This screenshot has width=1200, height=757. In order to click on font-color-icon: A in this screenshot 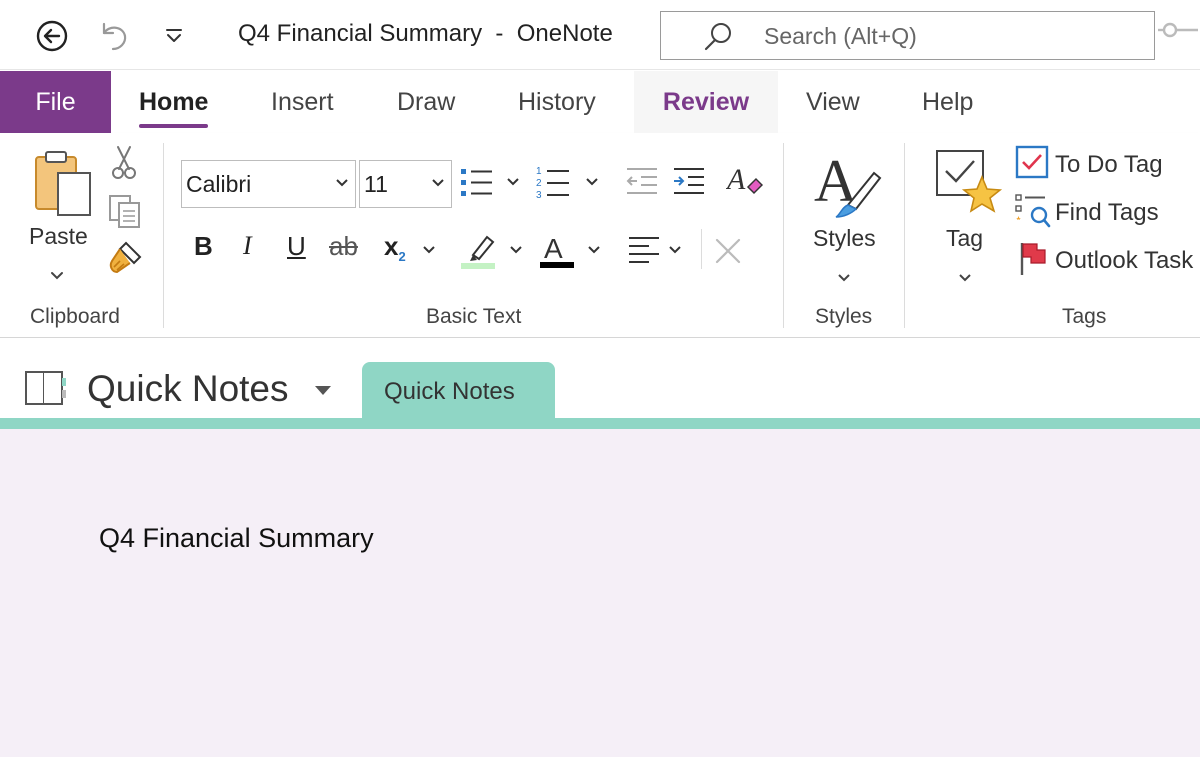, I will do `click(557, 251)`.